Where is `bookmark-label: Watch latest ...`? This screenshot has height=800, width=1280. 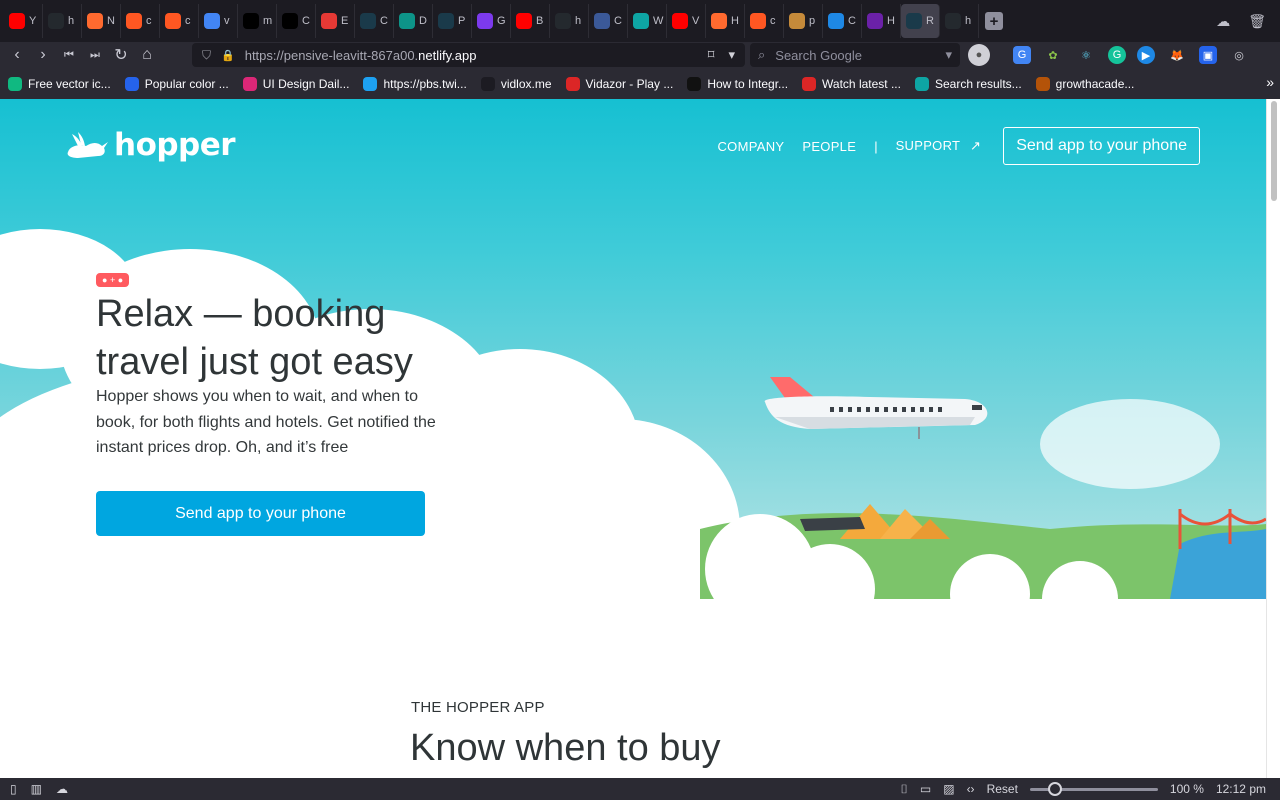 bookmark-label: Watch latest ... is located at coordinates (861, 83).